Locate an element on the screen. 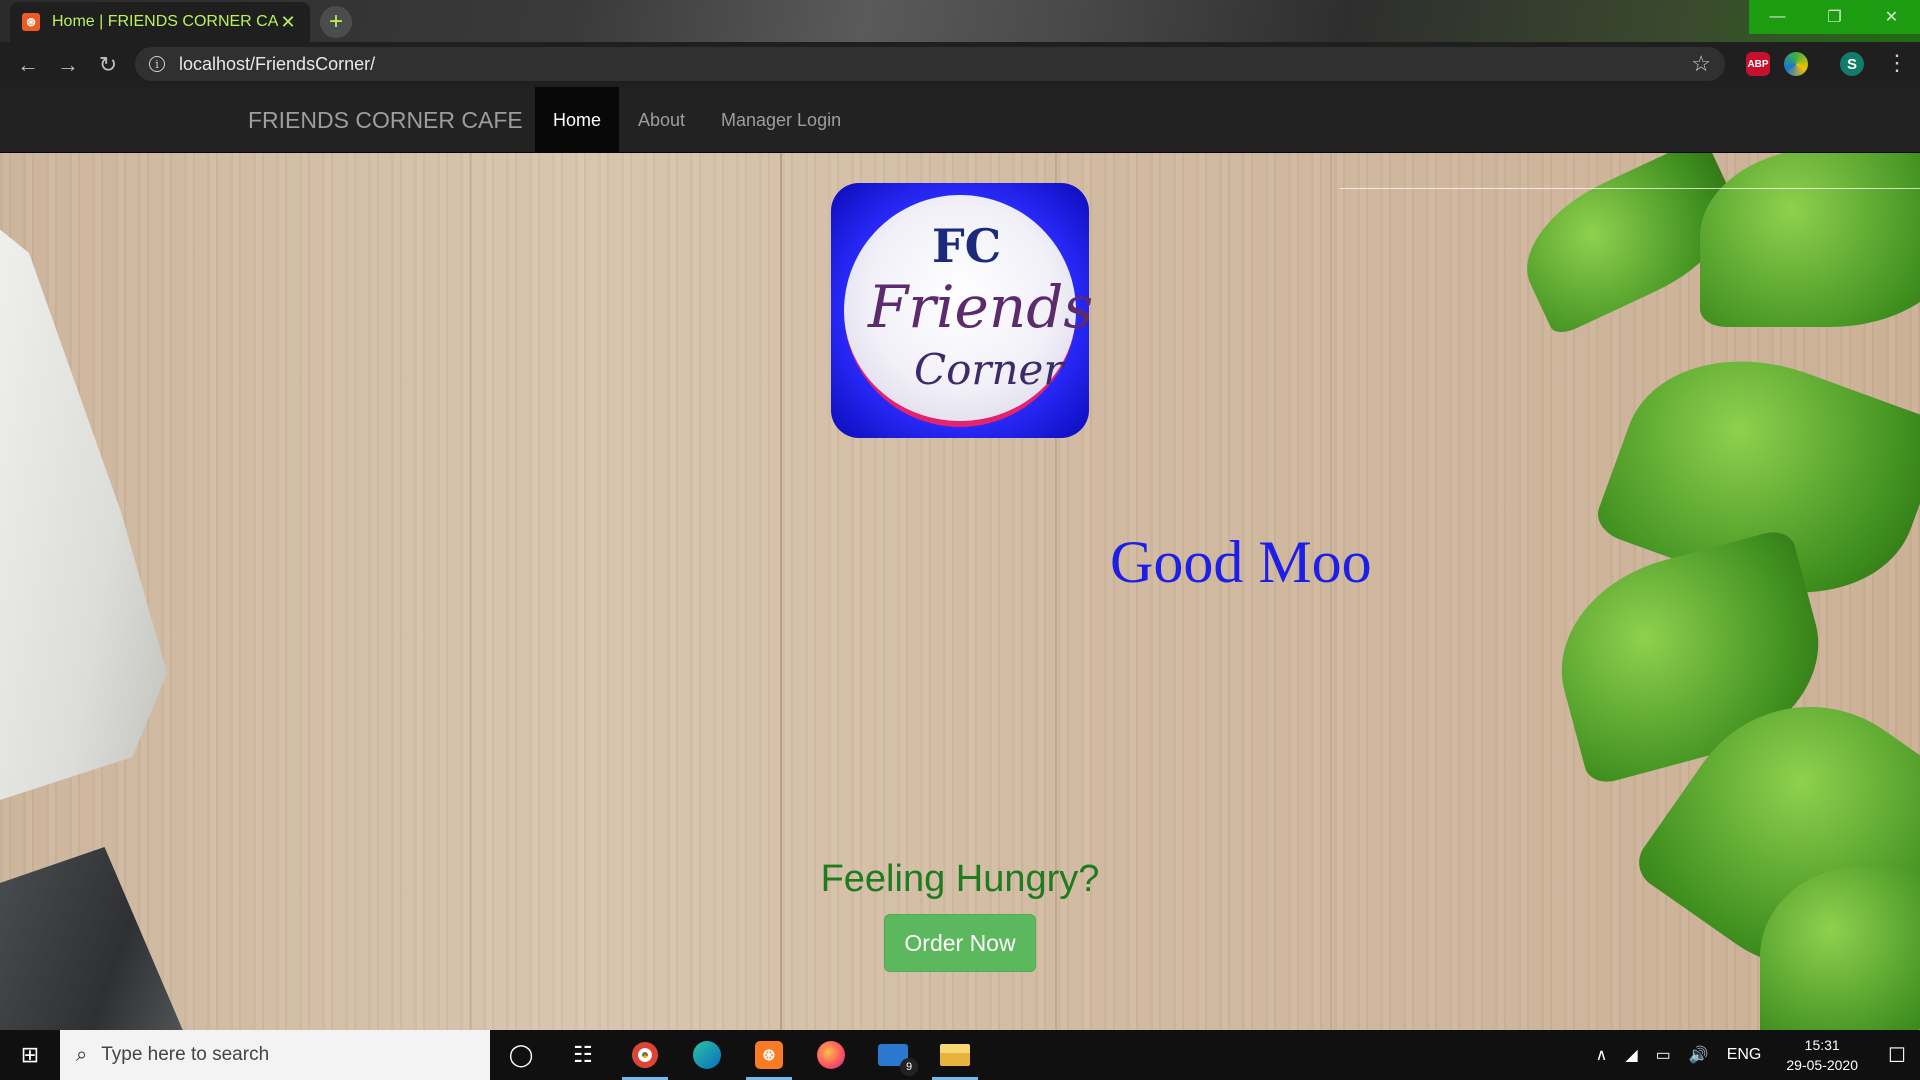  tab-title: Home | FRIENDS CORNER CAFE is located at coordinates (165, 21).